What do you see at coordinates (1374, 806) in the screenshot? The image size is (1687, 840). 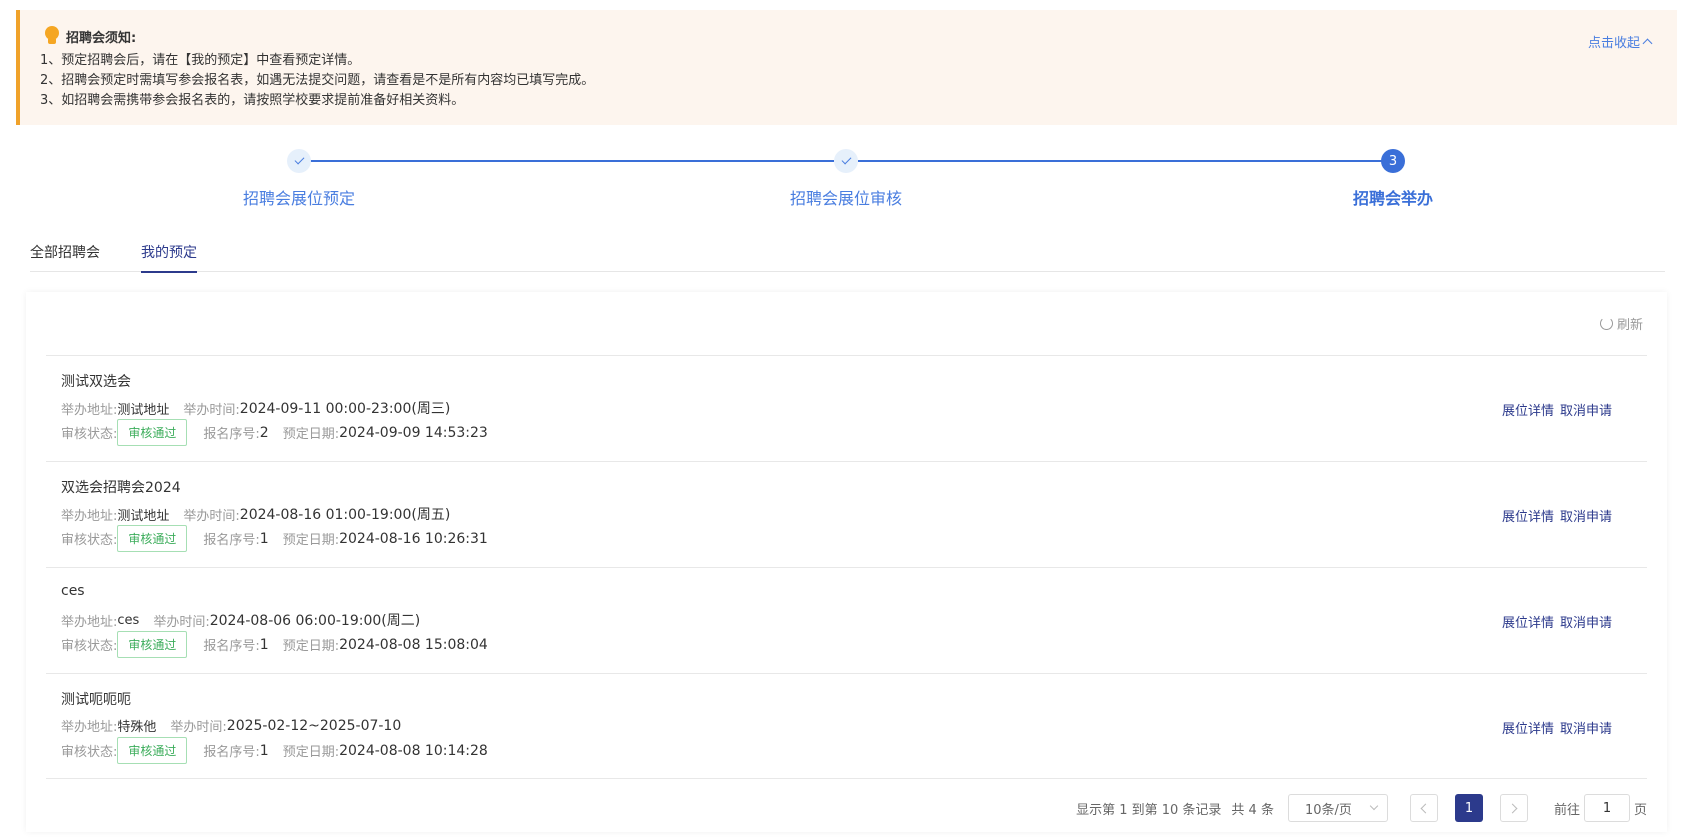 I see `chevron-down-icon` at bounding box center [1374, 806].